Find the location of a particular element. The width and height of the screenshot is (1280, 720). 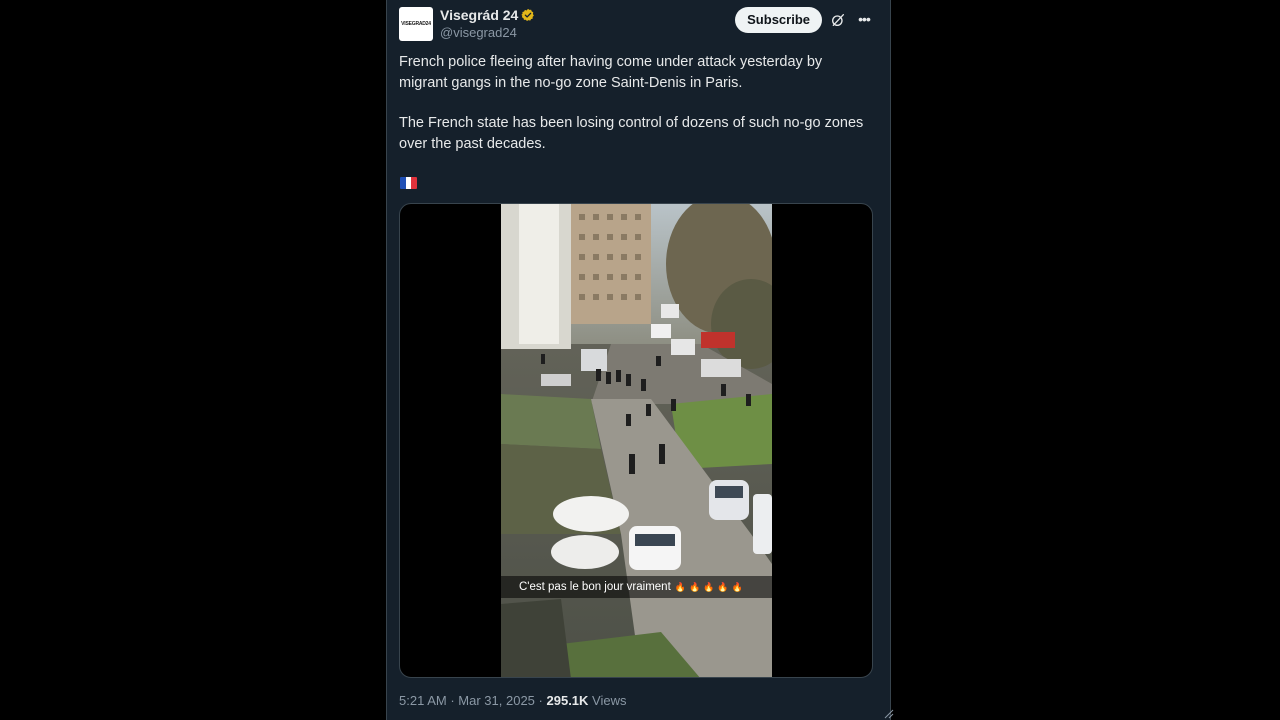

avatar: VISEGRAD24 is located at coordinates (416, 24).